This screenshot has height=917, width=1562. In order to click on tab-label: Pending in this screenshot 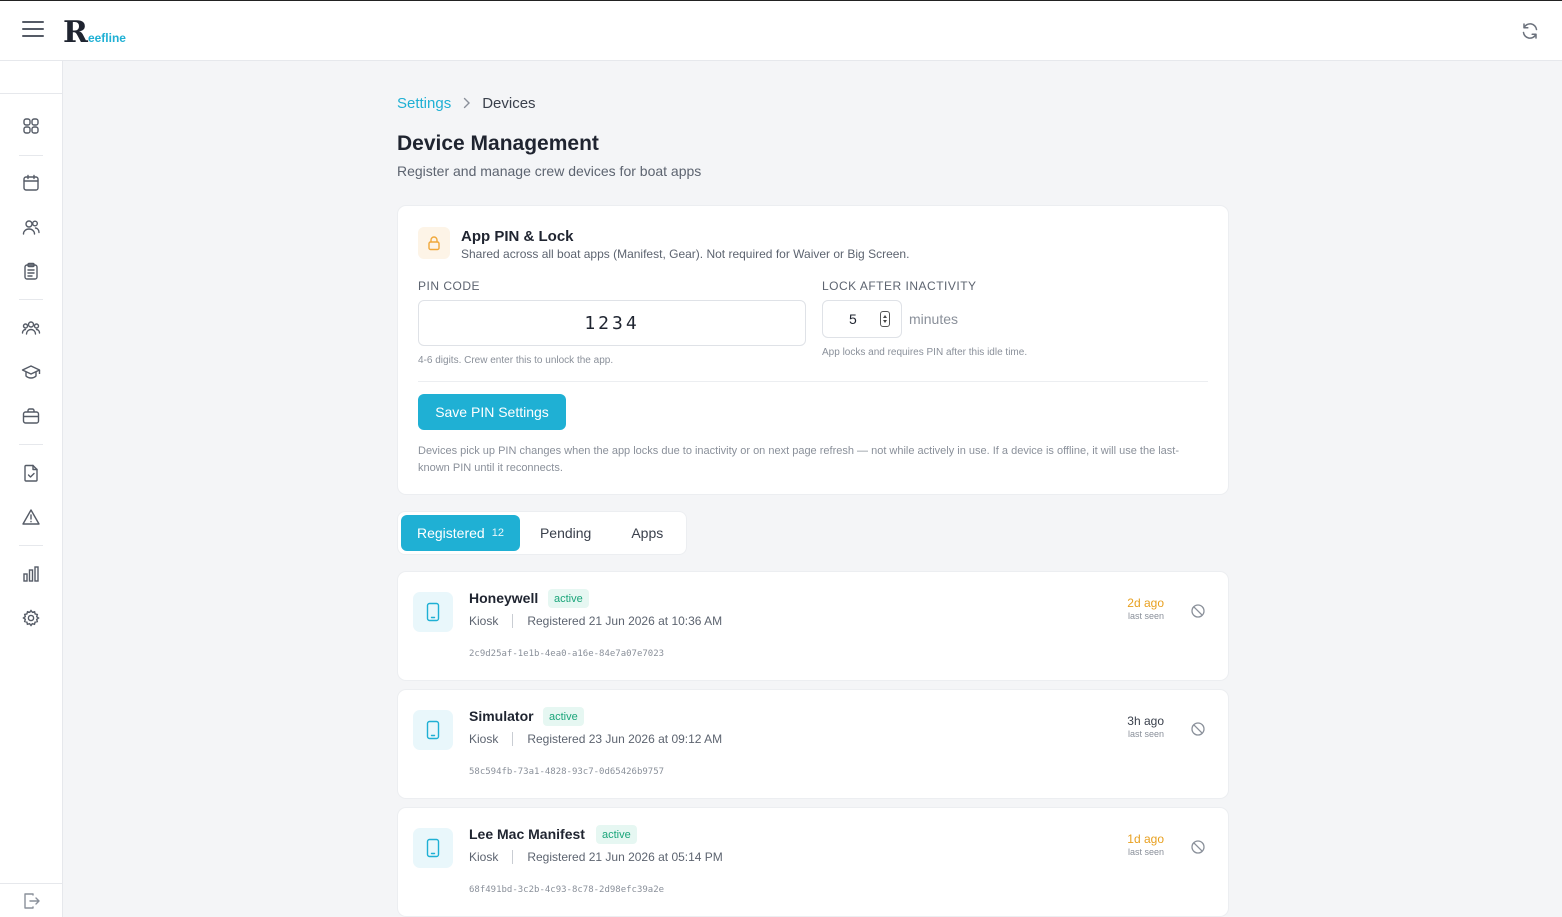, I will do `click(565, 533)`.